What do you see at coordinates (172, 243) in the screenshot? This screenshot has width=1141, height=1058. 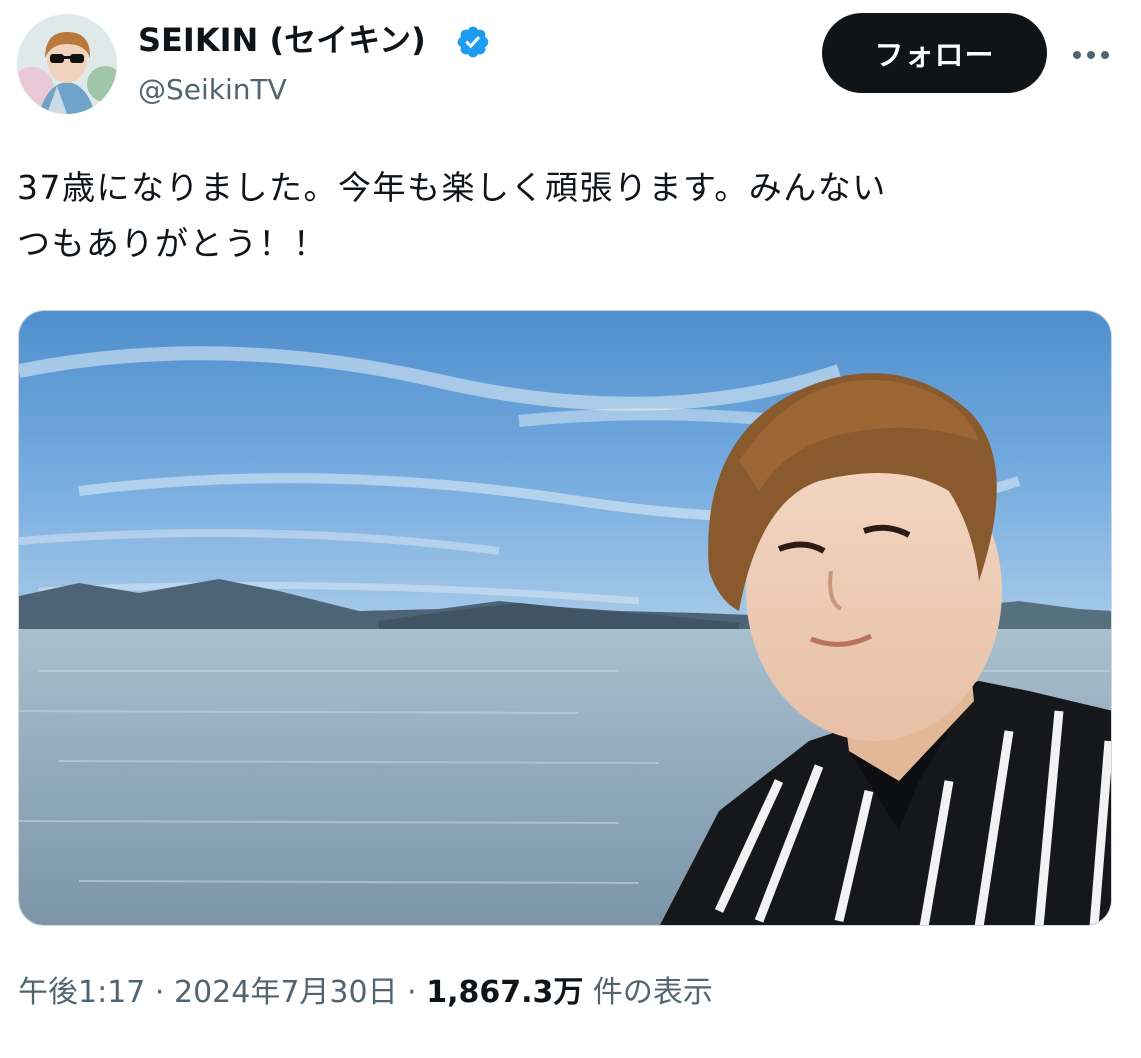 I see `tweet-text-line: つもありがとう！！` at bounding box center [172, 243].